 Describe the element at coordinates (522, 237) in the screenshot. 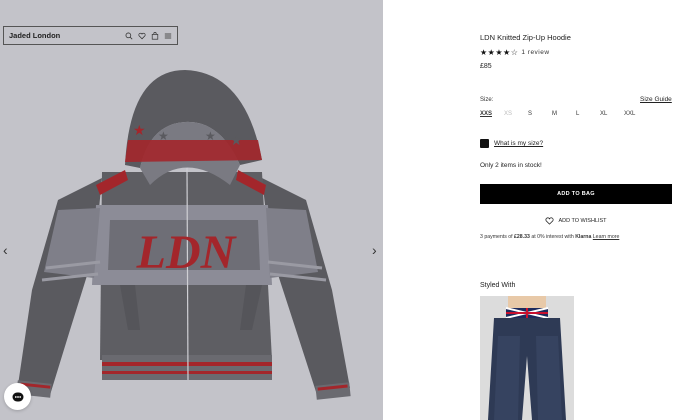

I see `klarna-amount: £28.33` at that location.